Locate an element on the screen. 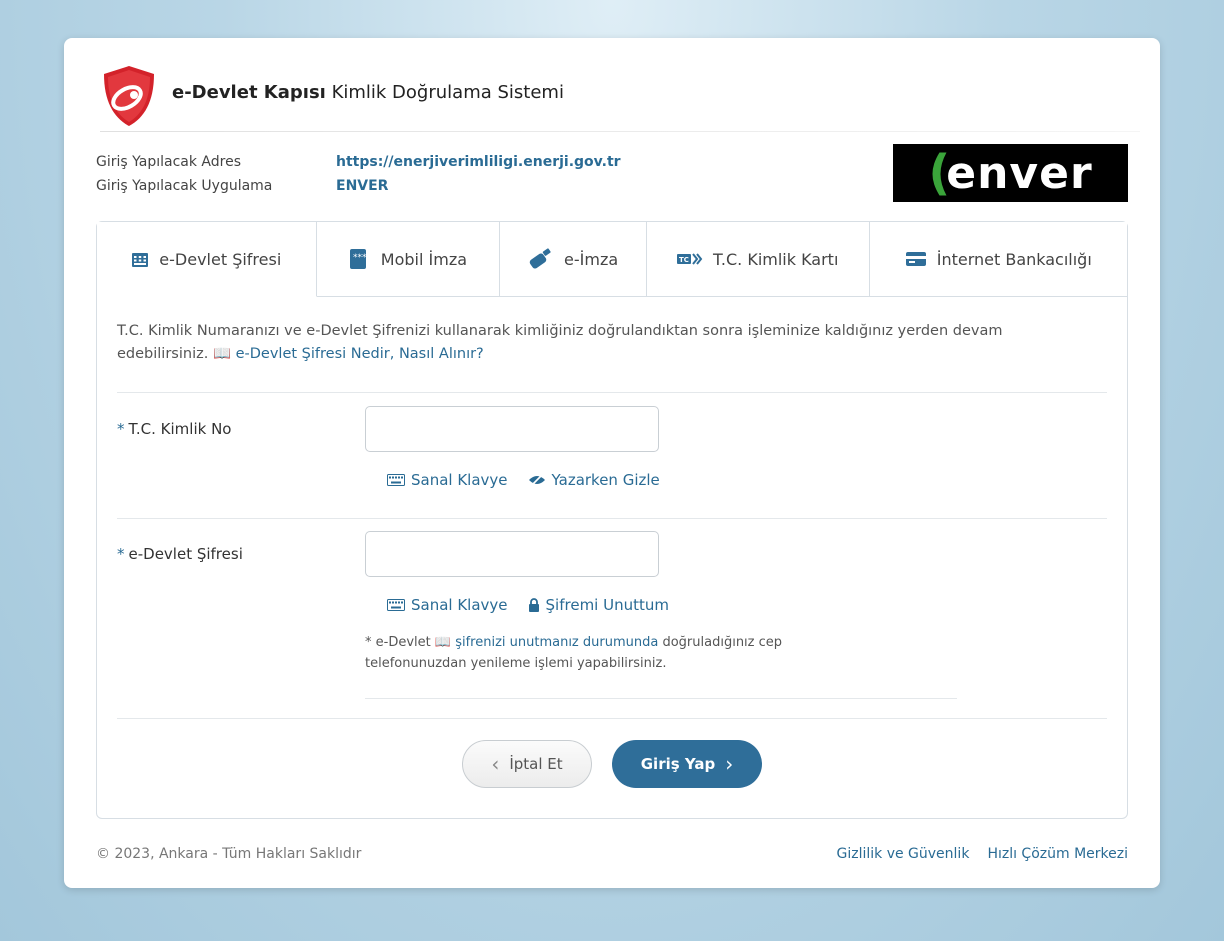 This screenshot has height=941, width=1224. tab-edevlet-password: e-Devlet Şifresi is located at coordinates (207, 259).